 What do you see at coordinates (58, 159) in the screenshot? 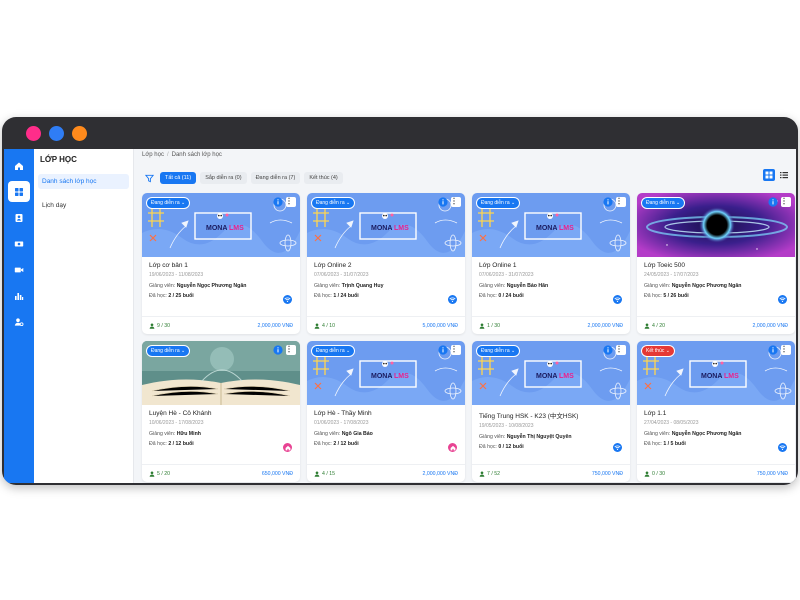
I see `sidenav-title: LỚP HỌC` at bounding box center [58, 159].